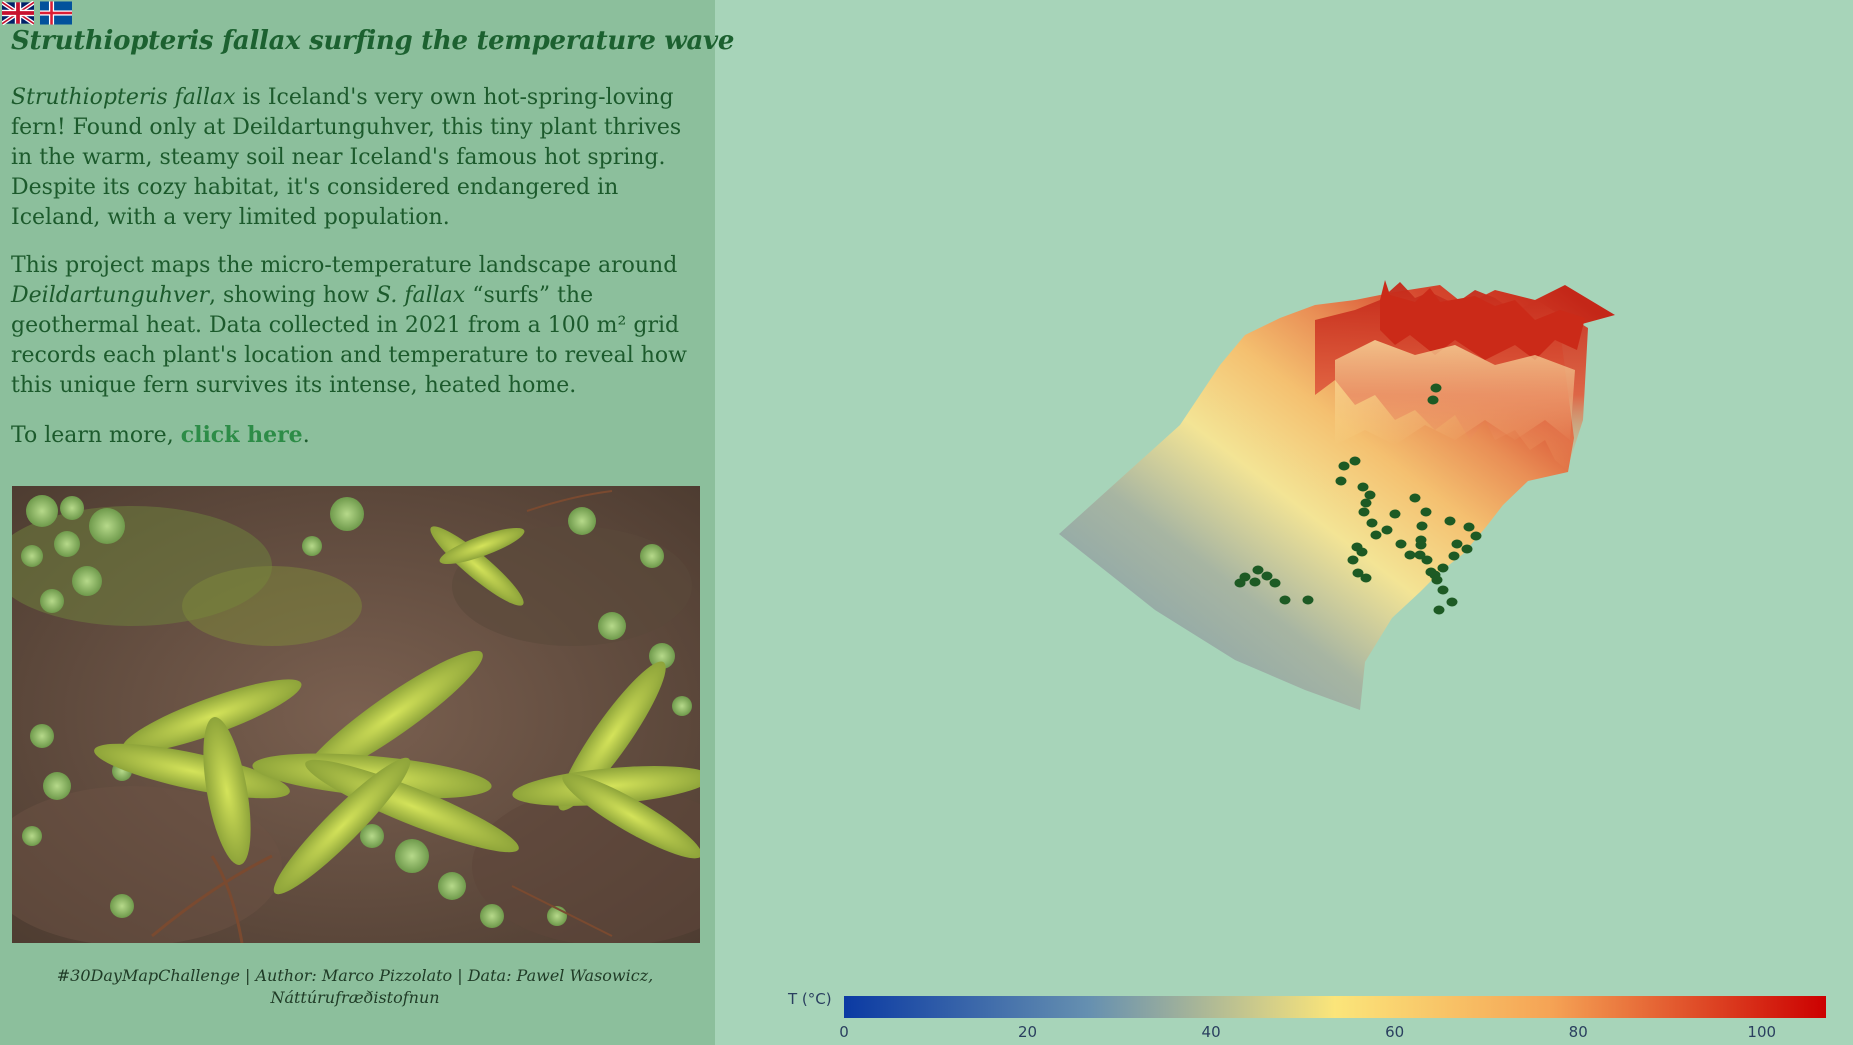 This screenshot has height=1045, width=1853. What do you see at coordinates (1307, 1032) in the screenshot?
I see `colorbar-ticks: 0 20 40 60 80 100` at bounding box center [1307, 1032].